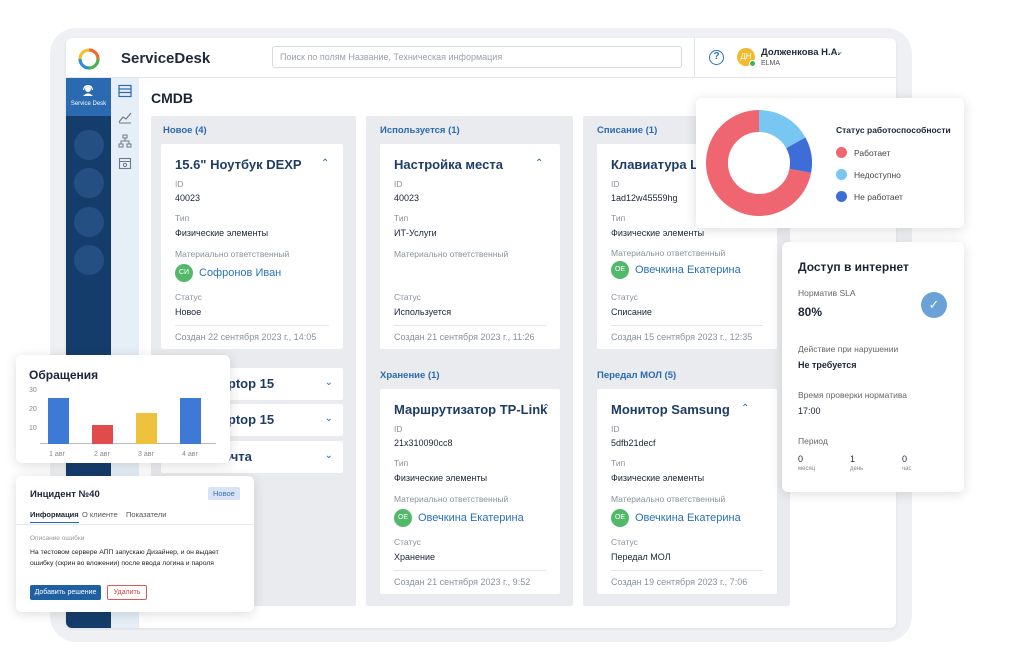  I want to click on owner-name: Софронов Иван, so click(240, 273).